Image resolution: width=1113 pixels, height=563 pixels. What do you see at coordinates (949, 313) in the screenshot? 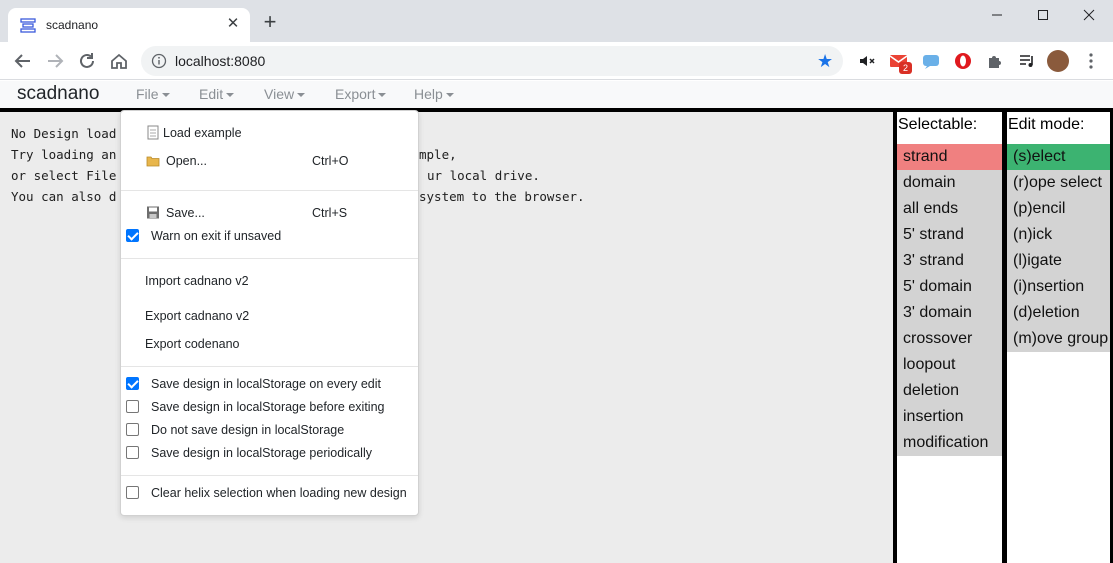
I see `selectable-item: 3' domain` at bounding box center [949, 313].